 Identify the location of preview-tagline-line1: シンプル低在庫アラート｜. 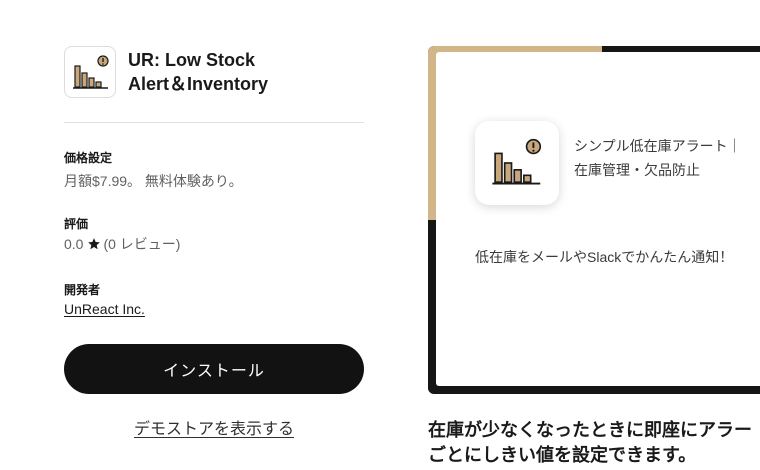
(658, 146).